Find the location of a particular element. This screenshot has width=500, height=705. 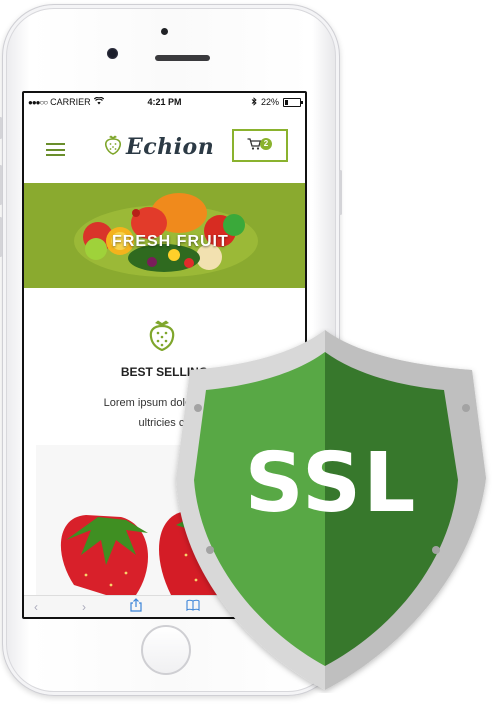

ssl-label: SSL is located at coordinates (331, 483).